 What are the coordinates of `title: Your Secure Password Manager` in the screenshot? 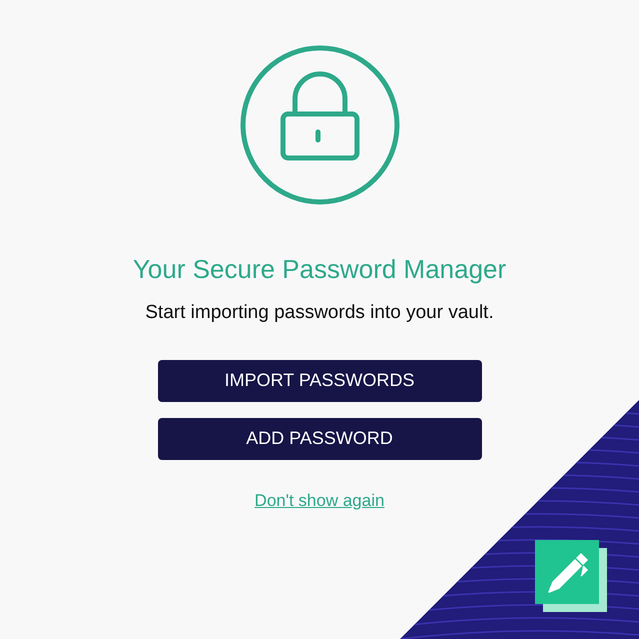 It's located at (319, 270).